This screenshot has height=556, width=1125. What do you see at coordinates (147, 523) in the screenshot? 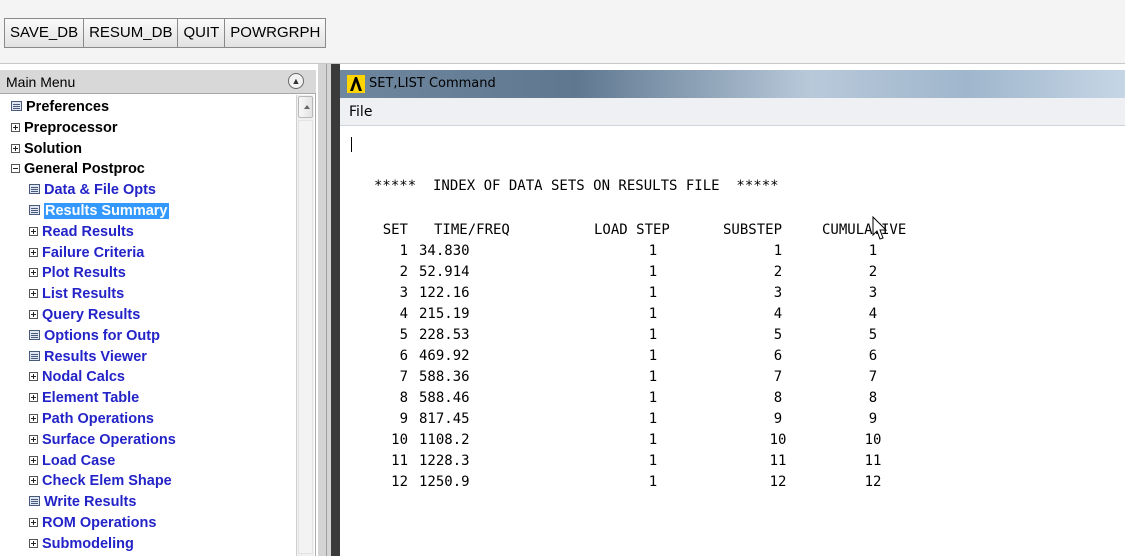
I see `menu-item-rom-operations: ROM Operations` at bounding box center [147, 523].